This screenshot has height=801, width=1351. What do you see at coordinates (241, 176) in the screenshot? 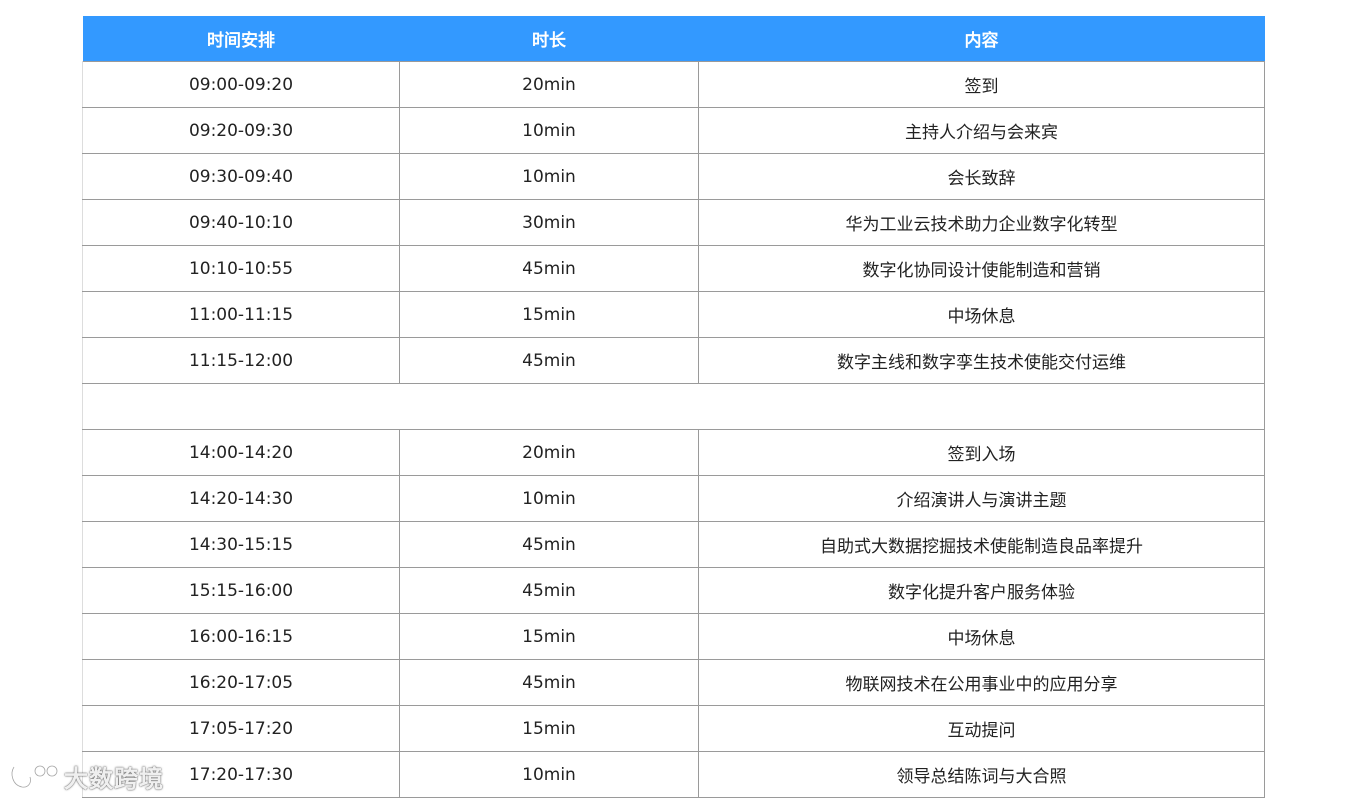
I see `time-cell: 09:30-09:40` at bounding box center [241, 176].